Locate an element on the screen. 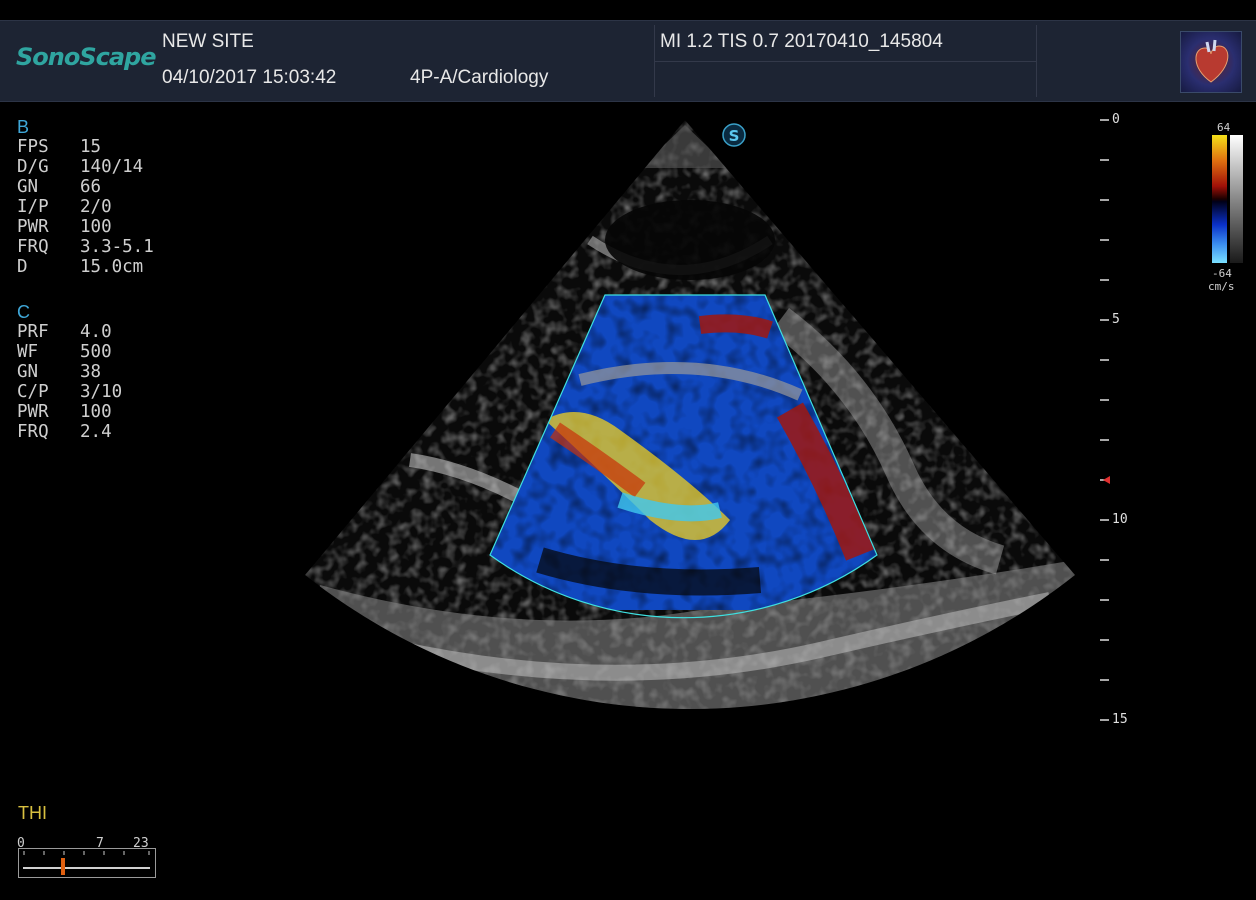 This screenshot has height=900, width=1256. colorbar-unit: cm/s is located at coordinates (1221, 286).